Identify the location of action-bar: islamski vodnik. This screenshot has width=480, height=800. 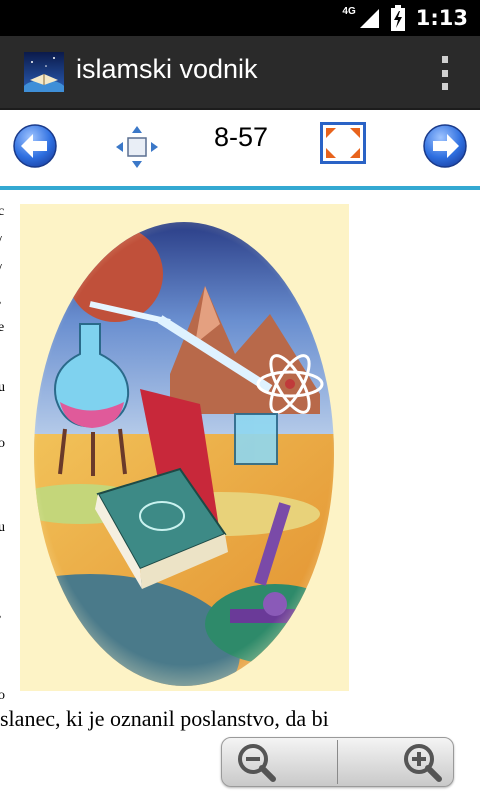
(240, 73).